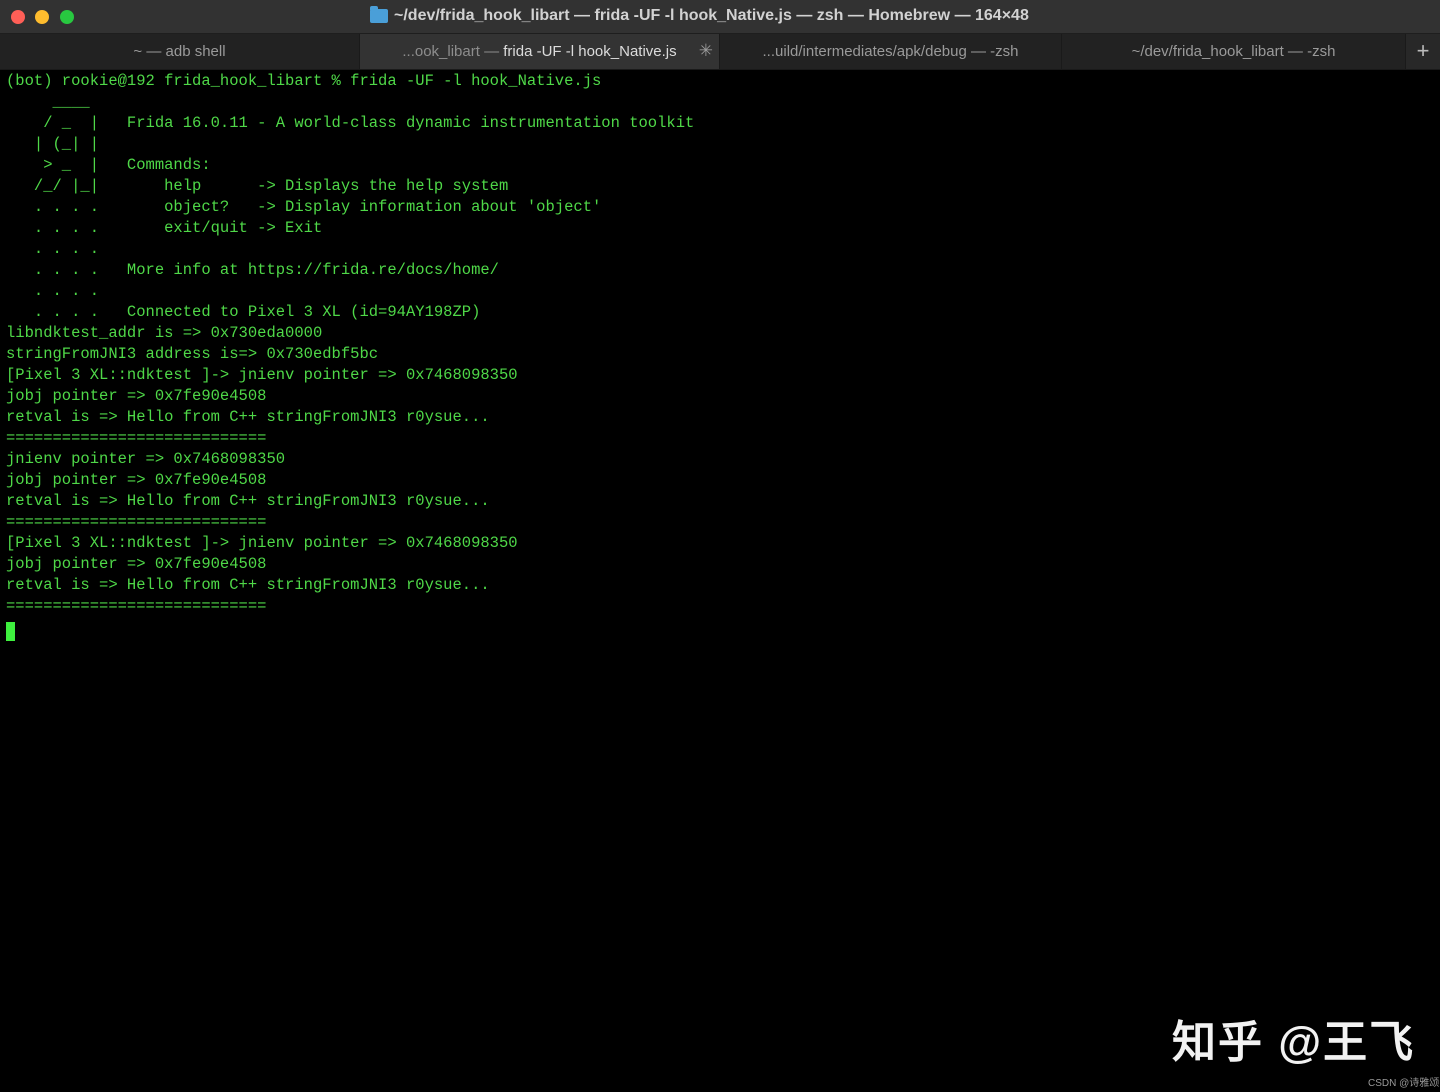  What do you see at coordinates (379, 14) in the screenshot?
I see `folder-icon` at bounding box center [379, 14].